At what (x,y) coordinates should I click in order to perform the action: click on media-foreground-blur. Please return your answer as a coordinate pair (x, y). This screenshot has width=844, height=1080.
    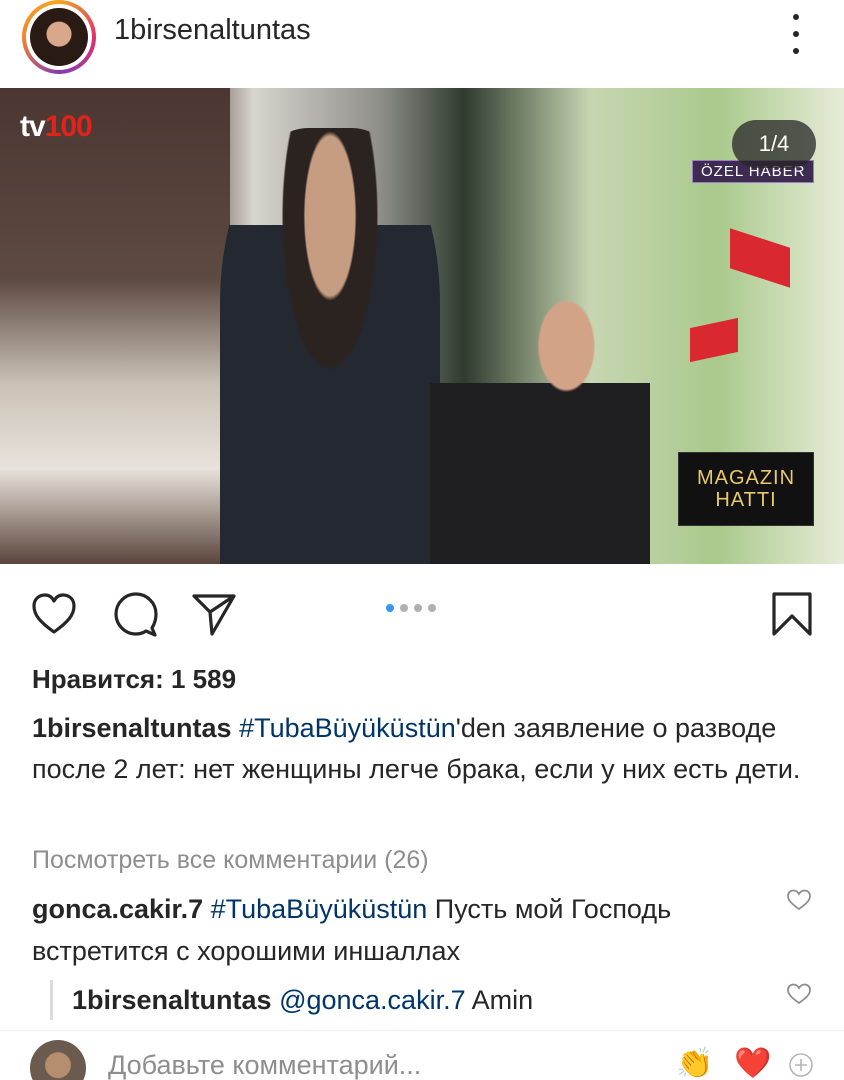
    Looking at the image, I should click on (115, 326).